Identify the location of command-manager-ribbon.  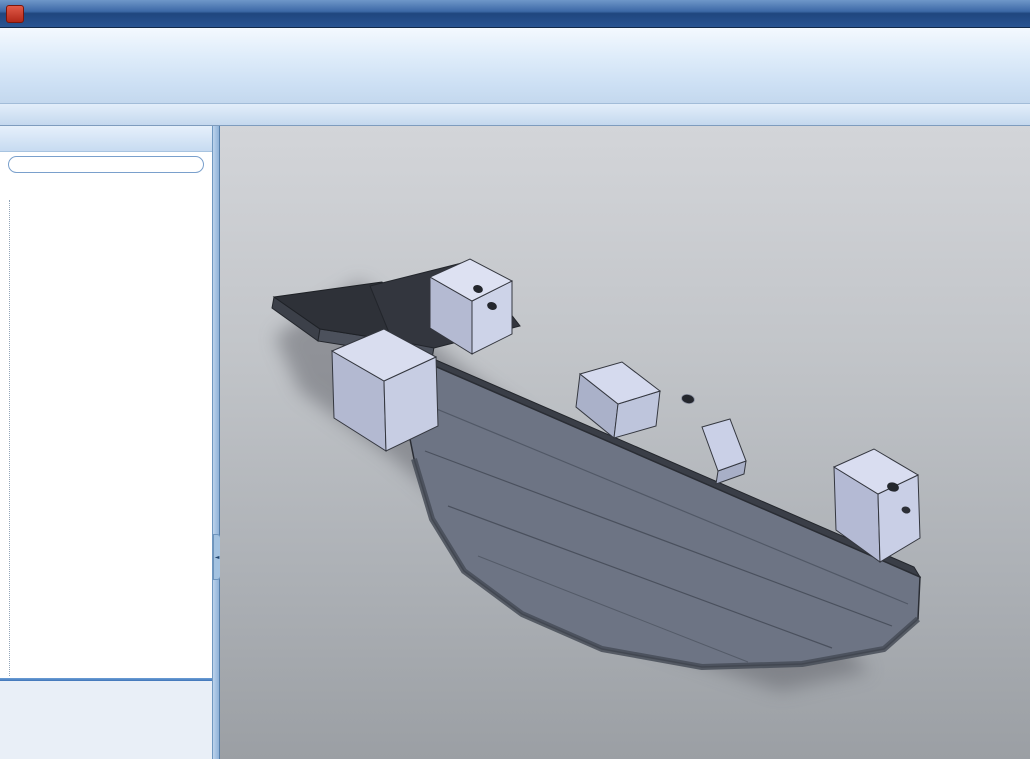
(515, 66).